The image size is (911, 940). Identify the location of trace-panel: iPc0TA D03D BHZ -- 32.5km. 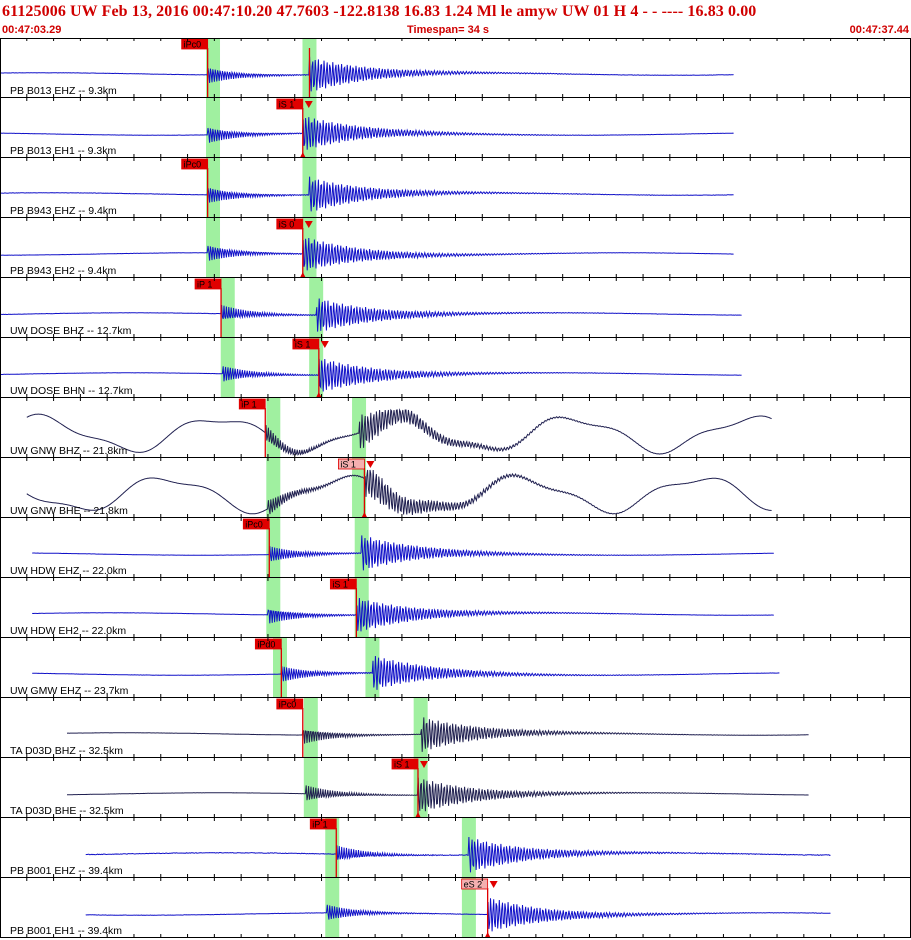
(455, 728).